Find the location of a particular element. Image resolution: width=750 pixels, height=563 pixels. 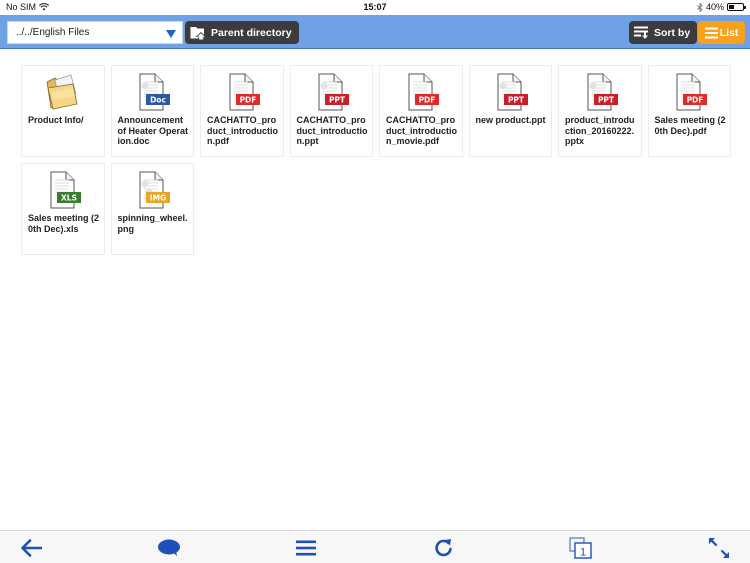

menu-button is located at coordinates (306, 548).